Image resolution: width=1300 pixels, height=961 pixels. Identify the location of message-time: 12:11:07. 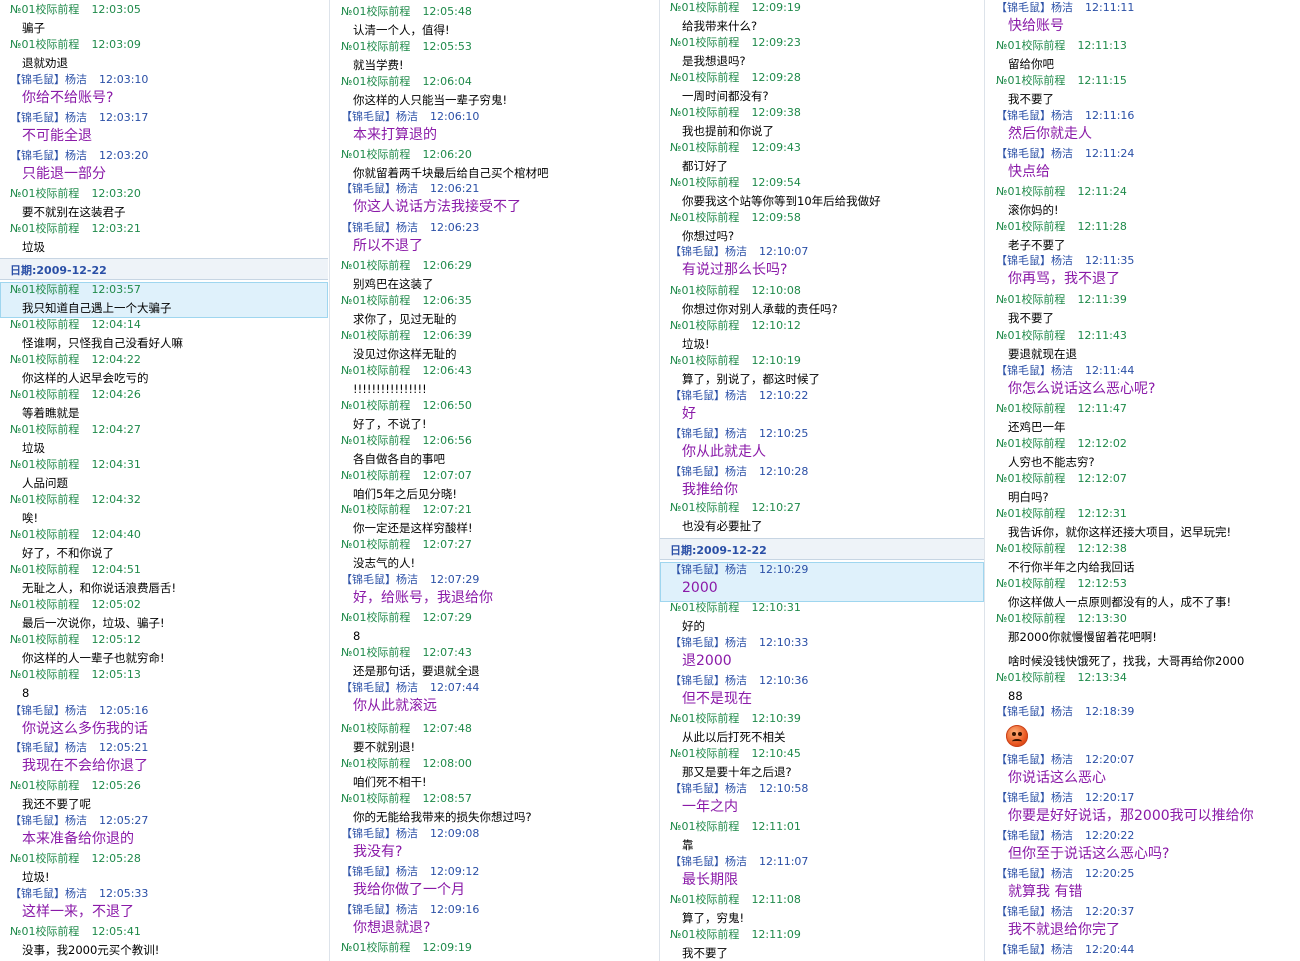
(784, 861).